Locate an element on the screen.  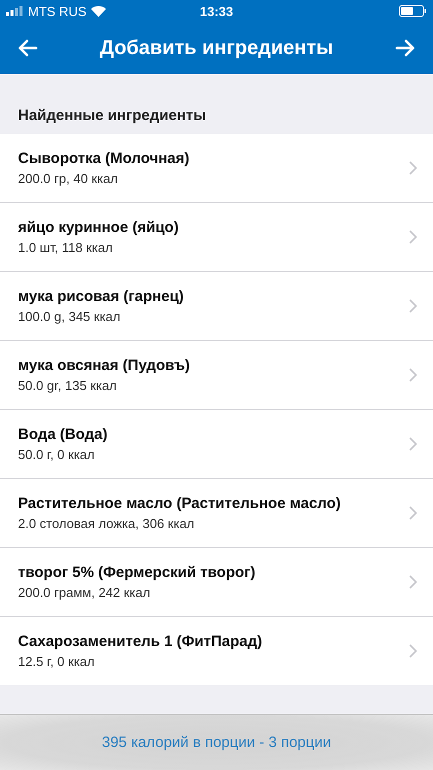
ingredient-name: мука овсяная (Пудовъ) is located at coordinates (104, 365).